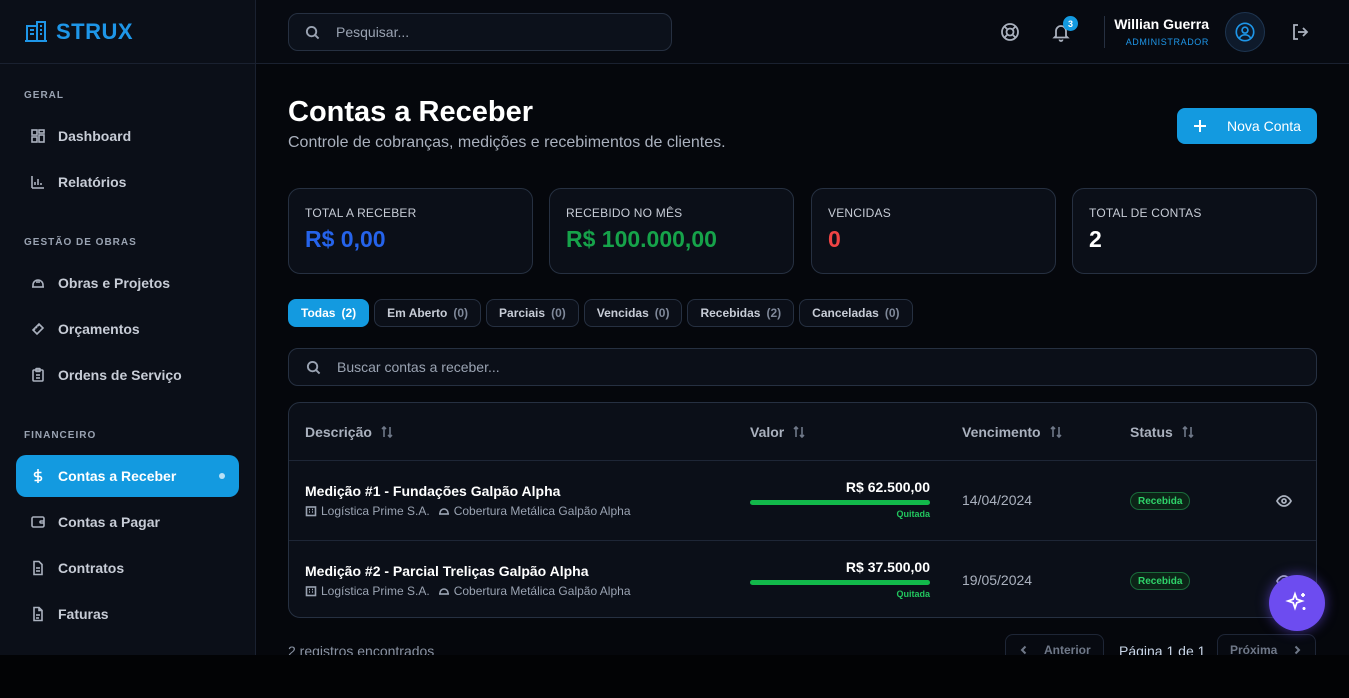  Describe the element at coordinates (887, 487) in the screenshot. I see `row-value: R$ 62.500,00` at that location.